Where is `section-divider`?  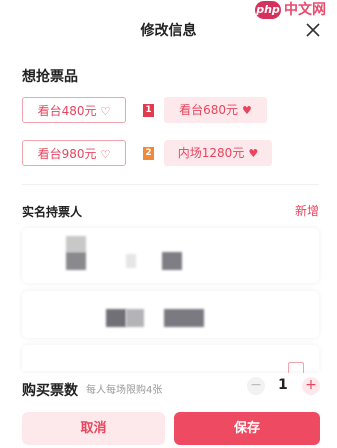 section-divider is located at coordinates (170, 184).